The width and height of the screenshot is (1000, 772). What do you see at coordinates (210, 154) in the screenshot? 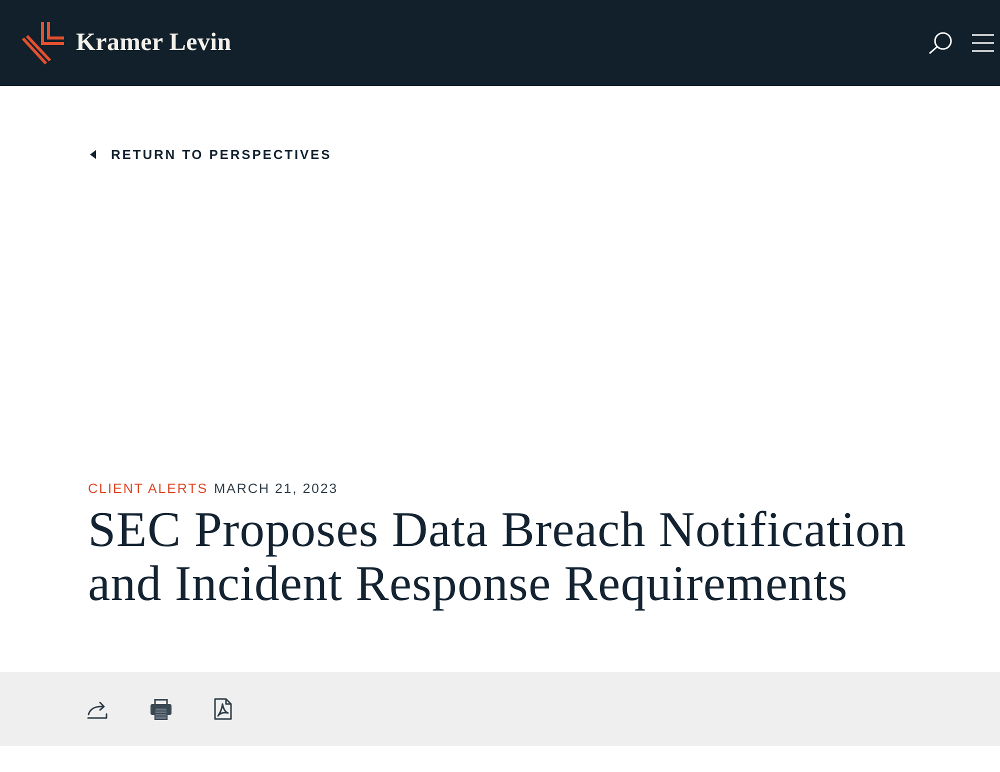
I see `return-link: RETURN TO PERSPECTIVES` at bounding box center [210, 154].